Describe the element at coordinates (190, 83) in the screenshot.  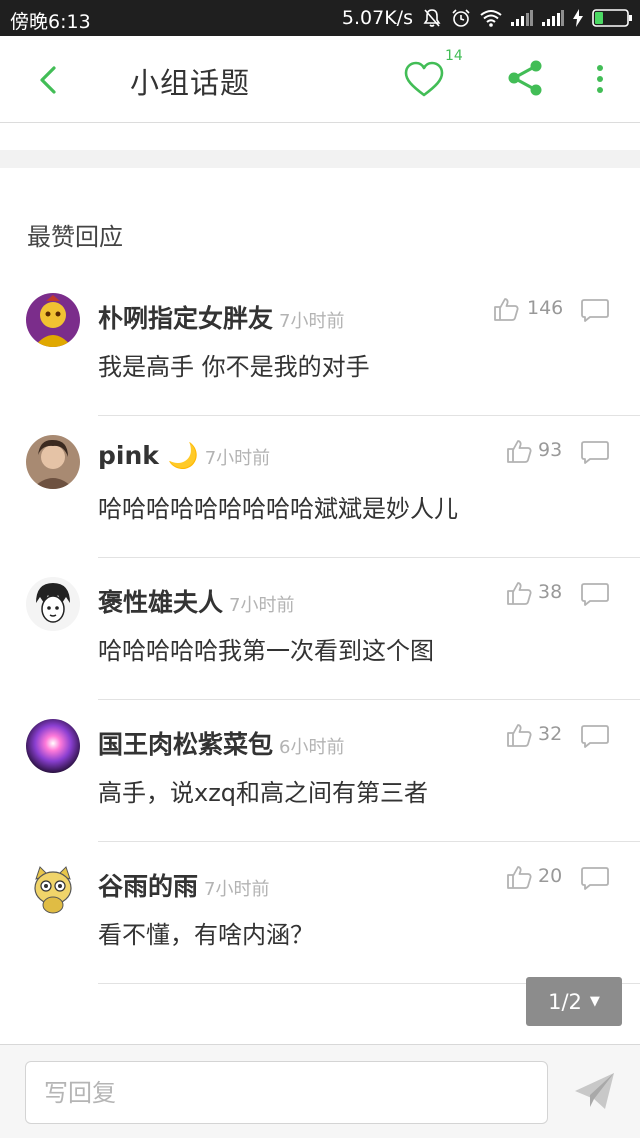
I see `page-title: 小组话题` at that location.